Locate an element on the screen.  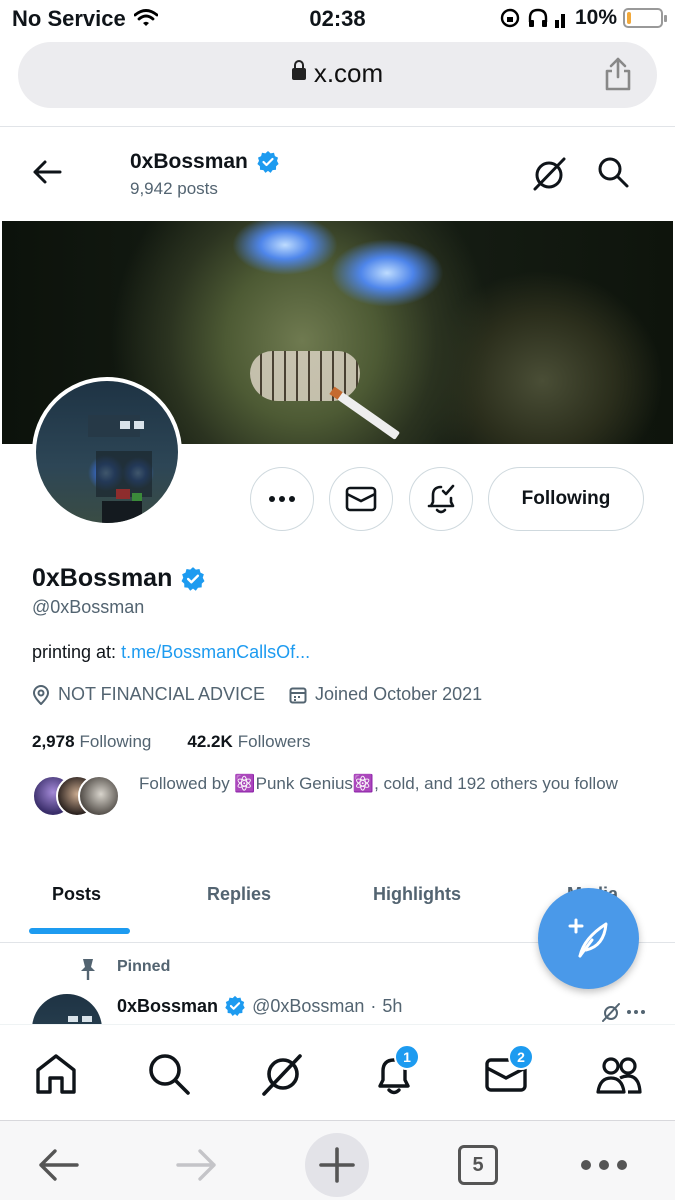
notifications-tab: 1 is located at coordinates (395, 1071).